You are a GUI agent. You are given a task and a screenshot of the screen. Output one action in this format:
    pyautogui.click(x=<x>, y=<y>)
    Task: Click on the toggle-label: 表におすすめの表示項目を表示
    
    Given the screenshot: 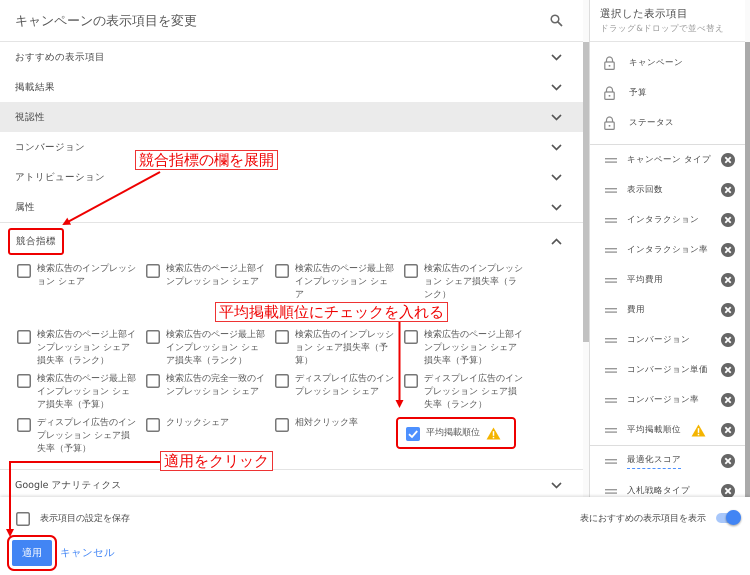 What is the action you would take?
    pyautogui.click(x=643, y=518)
    